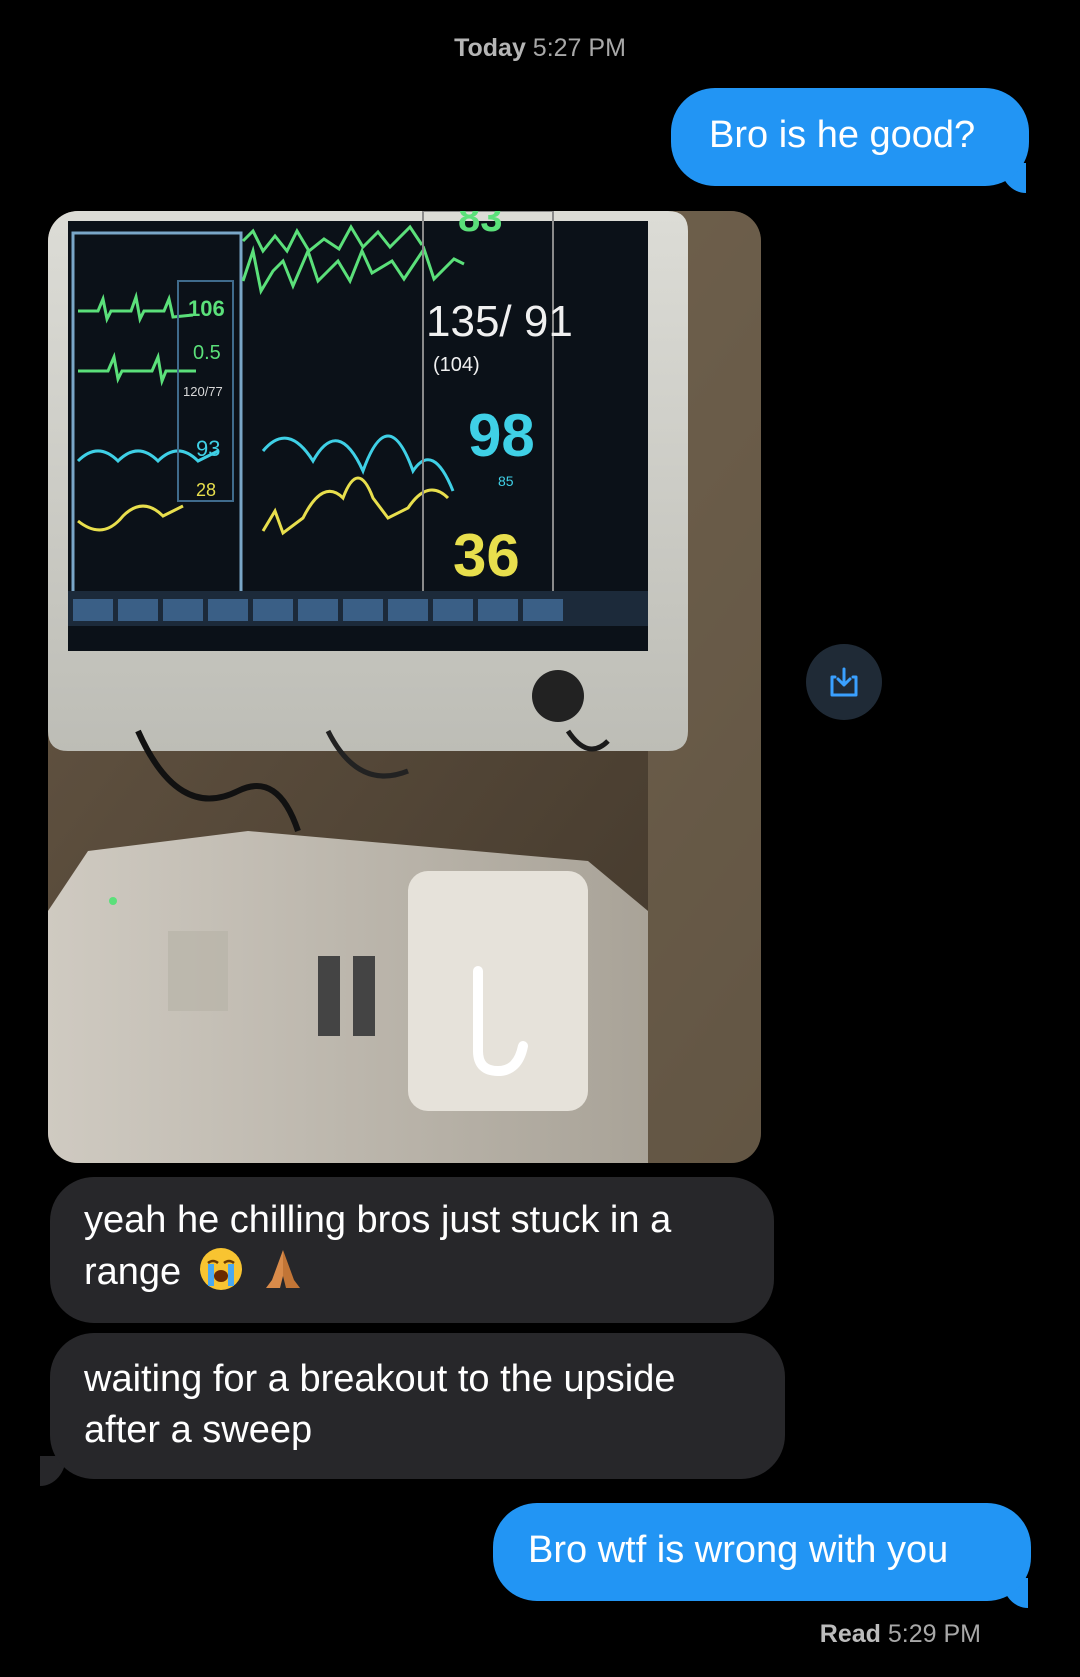 Image resolution: width=1080 pixels, height=1677 pixels. Describe the element at coordinates (206, 308) in the screenshot. I see `small-hr-value: 106` at that location.